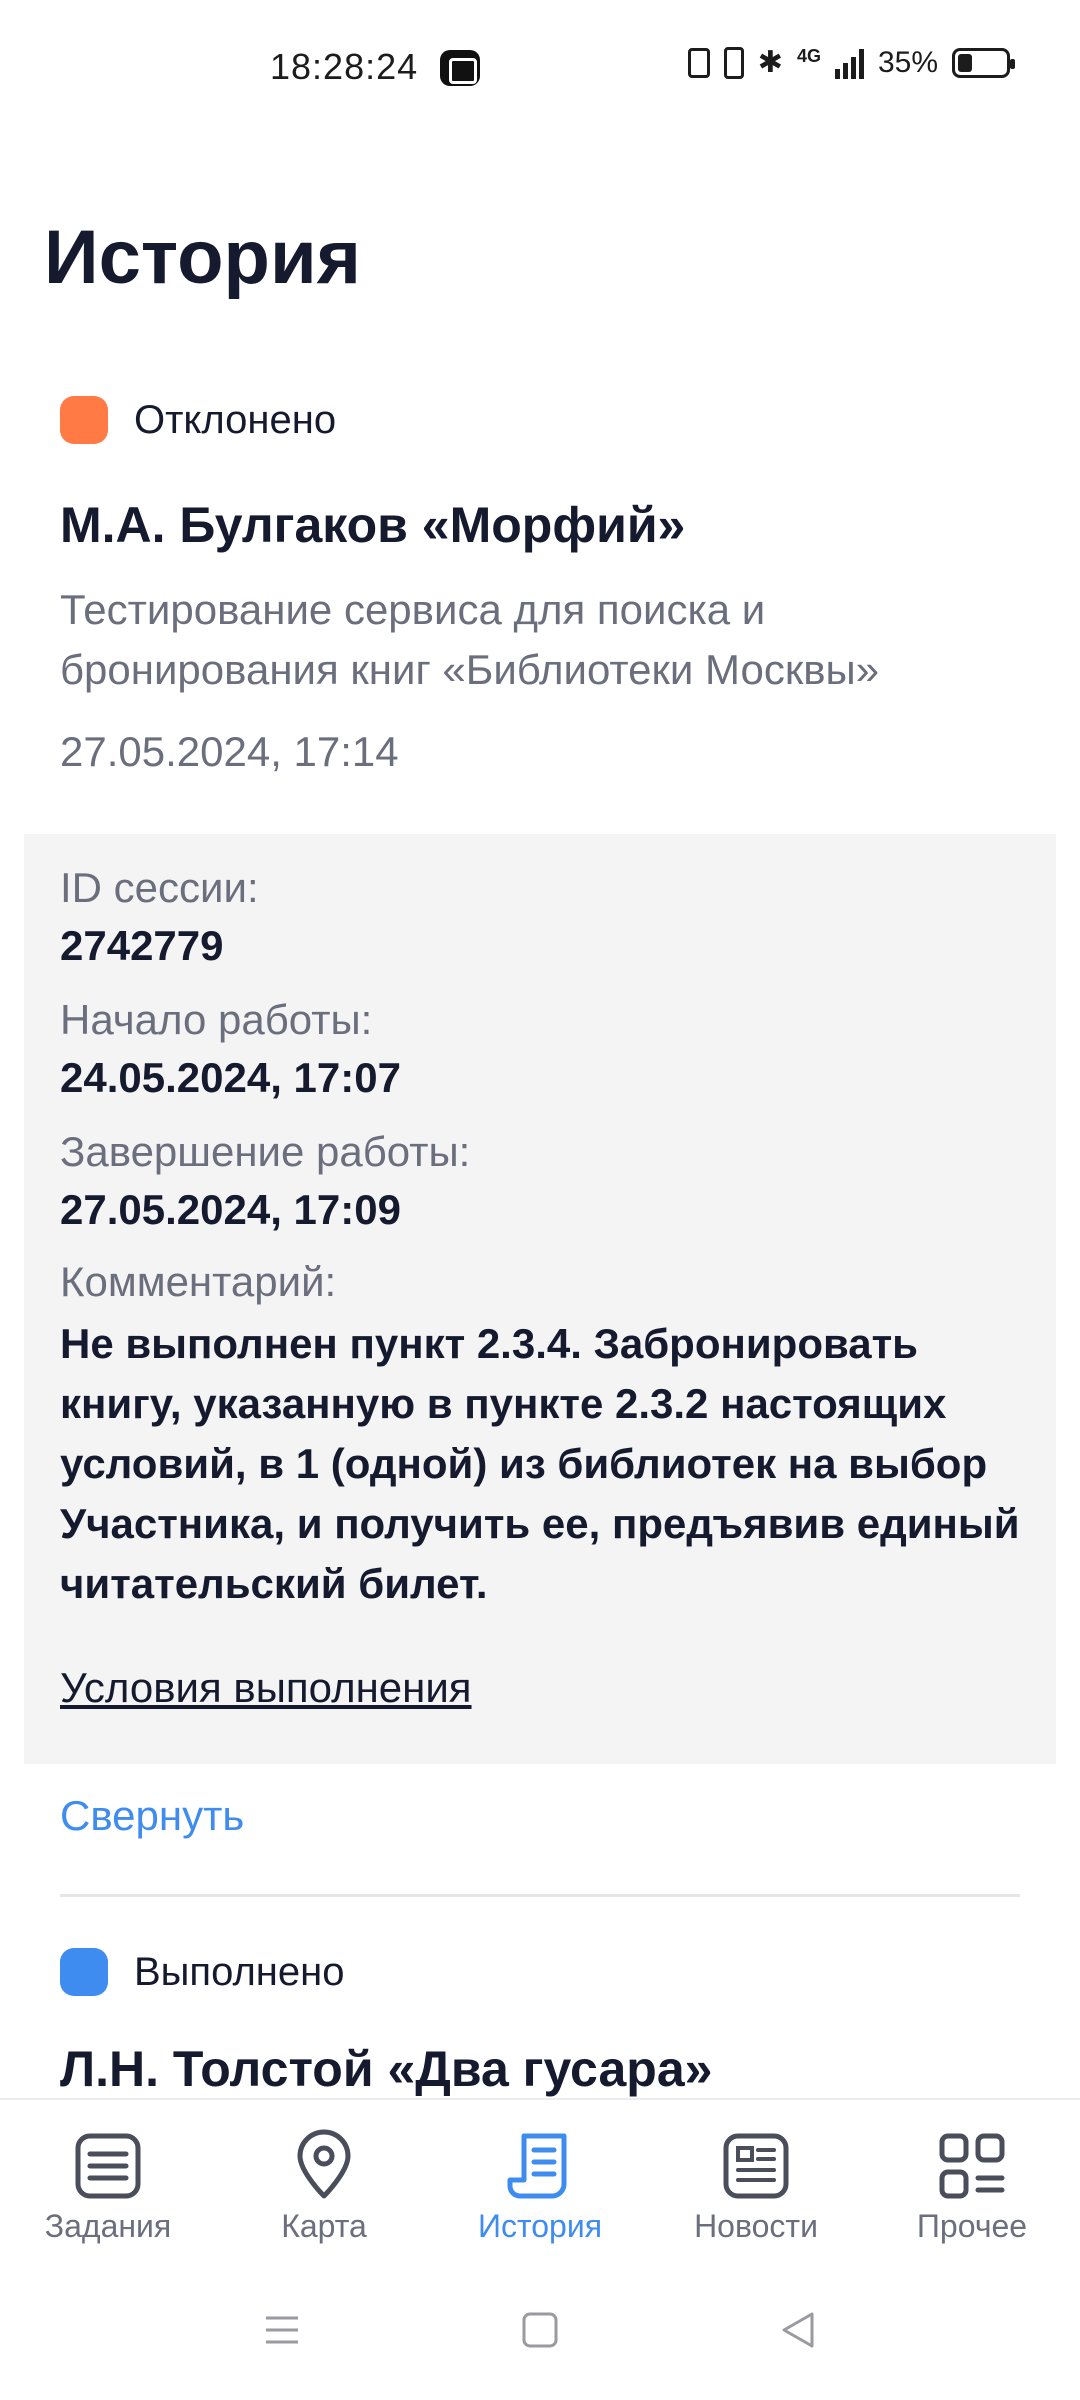 Image resolution: width=1080 pixels, height=2400 pixels. What do you see at coordinates (229, 751) in the screenshot?
I see `task-date: 27.05.2024, 17:14` at bounding box center [229, 751].